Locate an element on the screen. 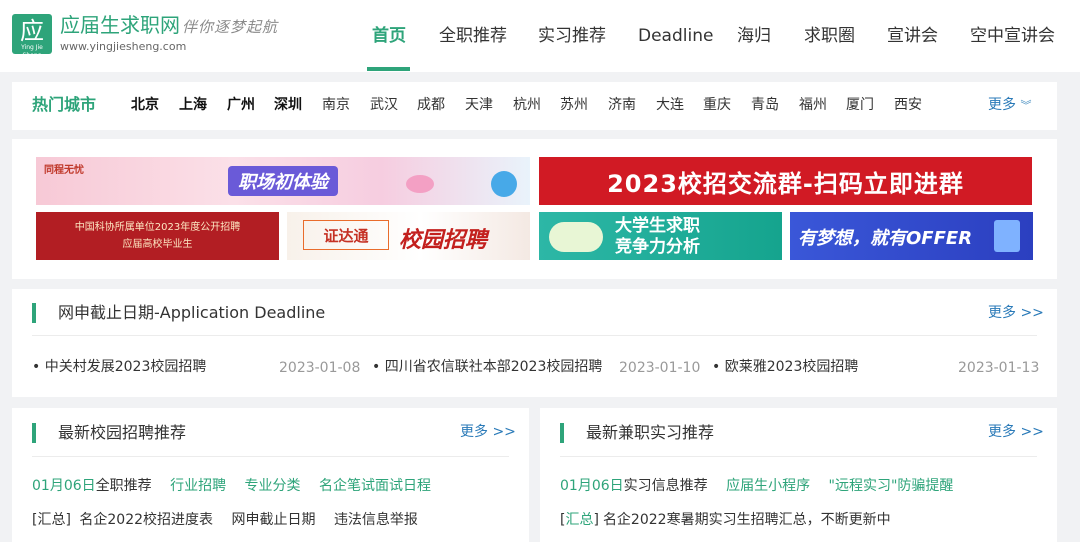  summary-tag: 汇总 is located at coordinates (579, 520).